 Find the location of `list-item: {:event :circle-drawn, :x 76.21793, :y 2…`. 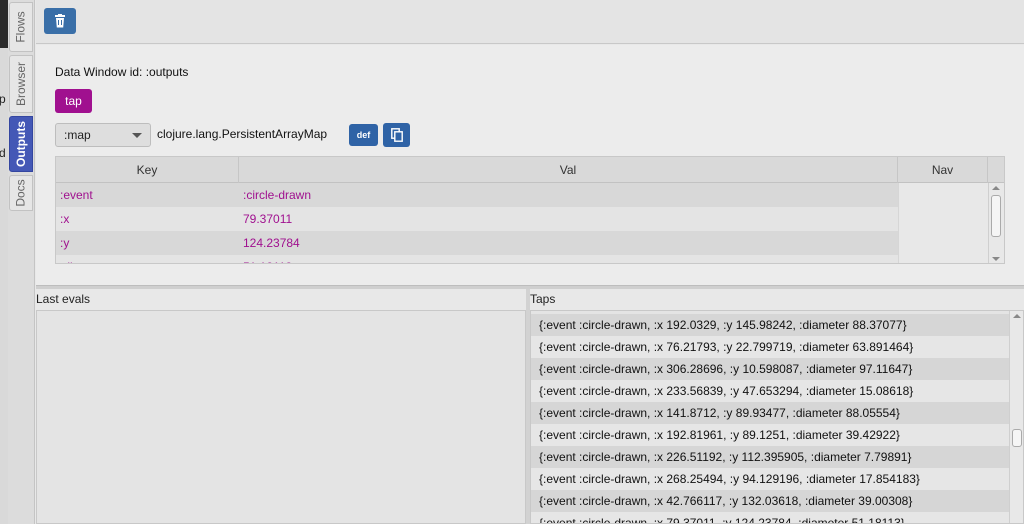

list-item: {:event :circle-drawn, :x 76.21793, :y 2… is located at coordinates (770, 347).